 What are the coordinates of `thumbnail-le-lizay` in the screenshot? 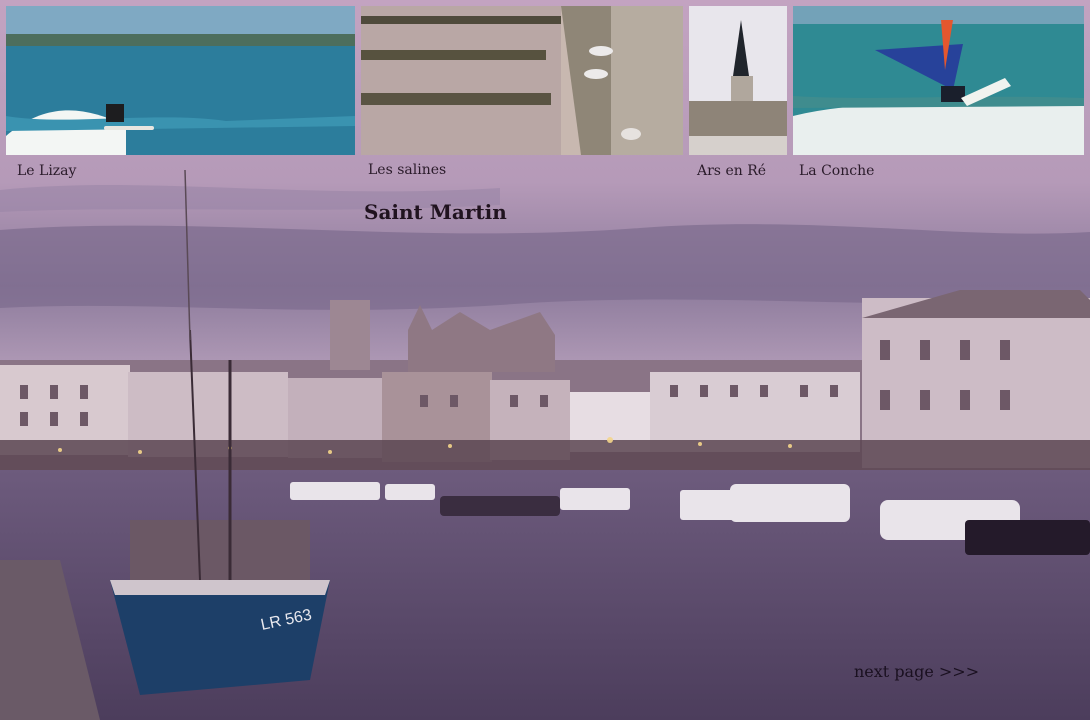 It's located at (180, 80).